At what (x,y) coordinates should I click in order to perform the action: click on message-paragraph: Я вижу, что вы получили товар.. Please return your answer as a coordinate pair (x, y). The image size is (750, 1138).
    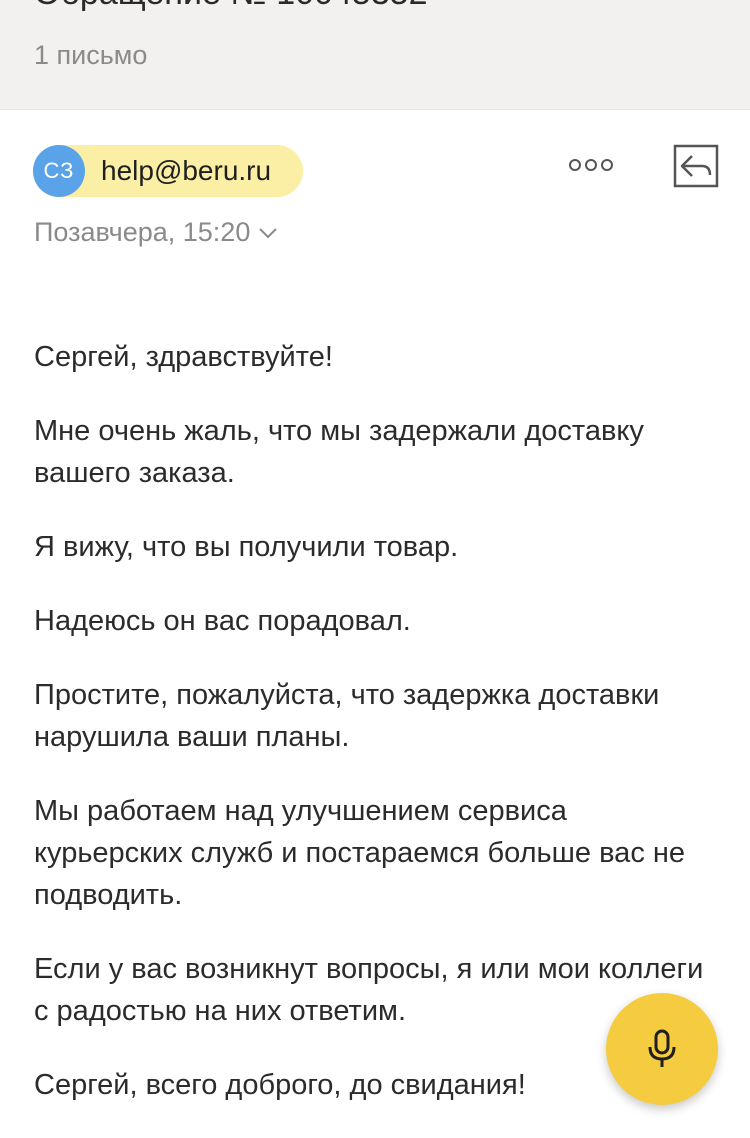
    Looking at the image, I should click on (246, 547).